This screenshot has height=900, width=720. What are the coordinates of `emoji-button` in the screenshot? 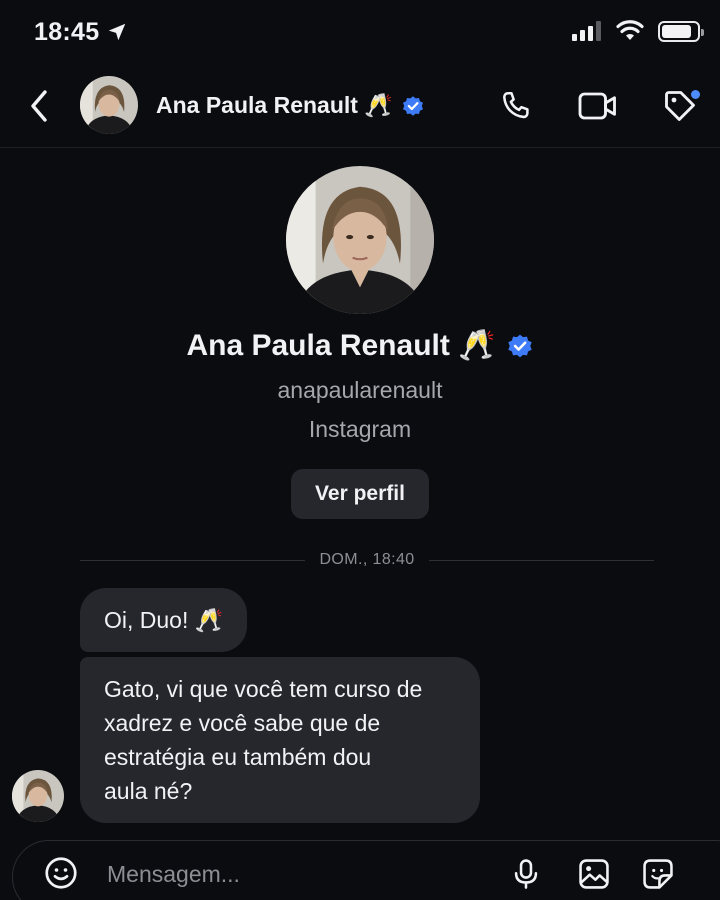 It's located at (61, 873).